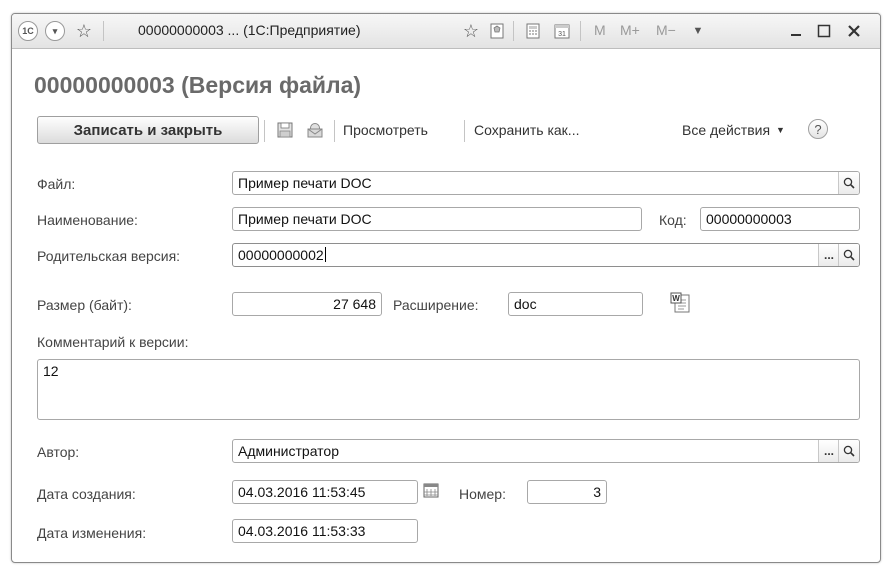  I want to click on bookmark-icon, so click(497, 31).